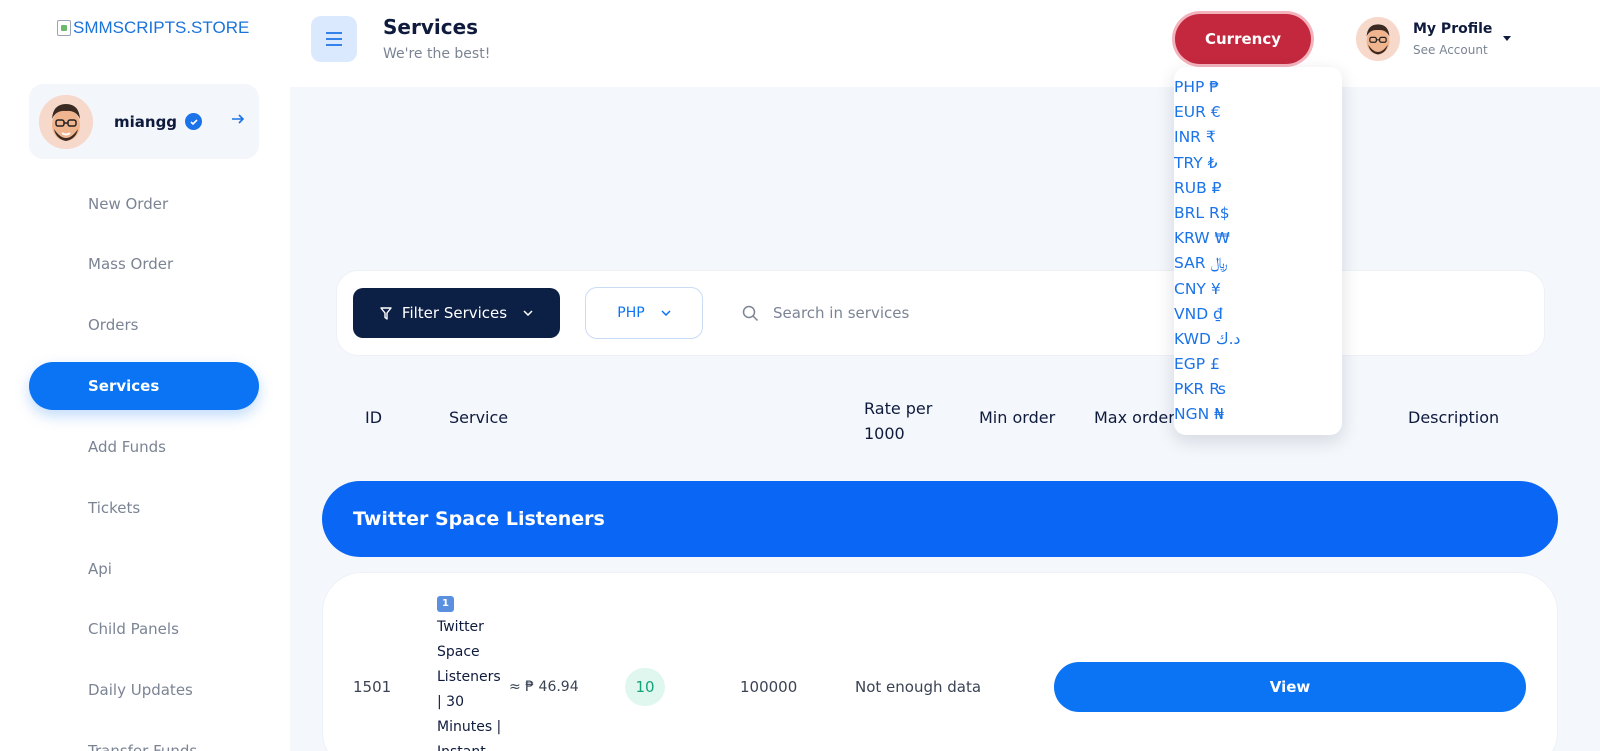 This screenshot has height=751, width=1600. Describe the element at coordinates (918, 687) in the screenshot. I see `row-average-time: Not enough data` at that location.